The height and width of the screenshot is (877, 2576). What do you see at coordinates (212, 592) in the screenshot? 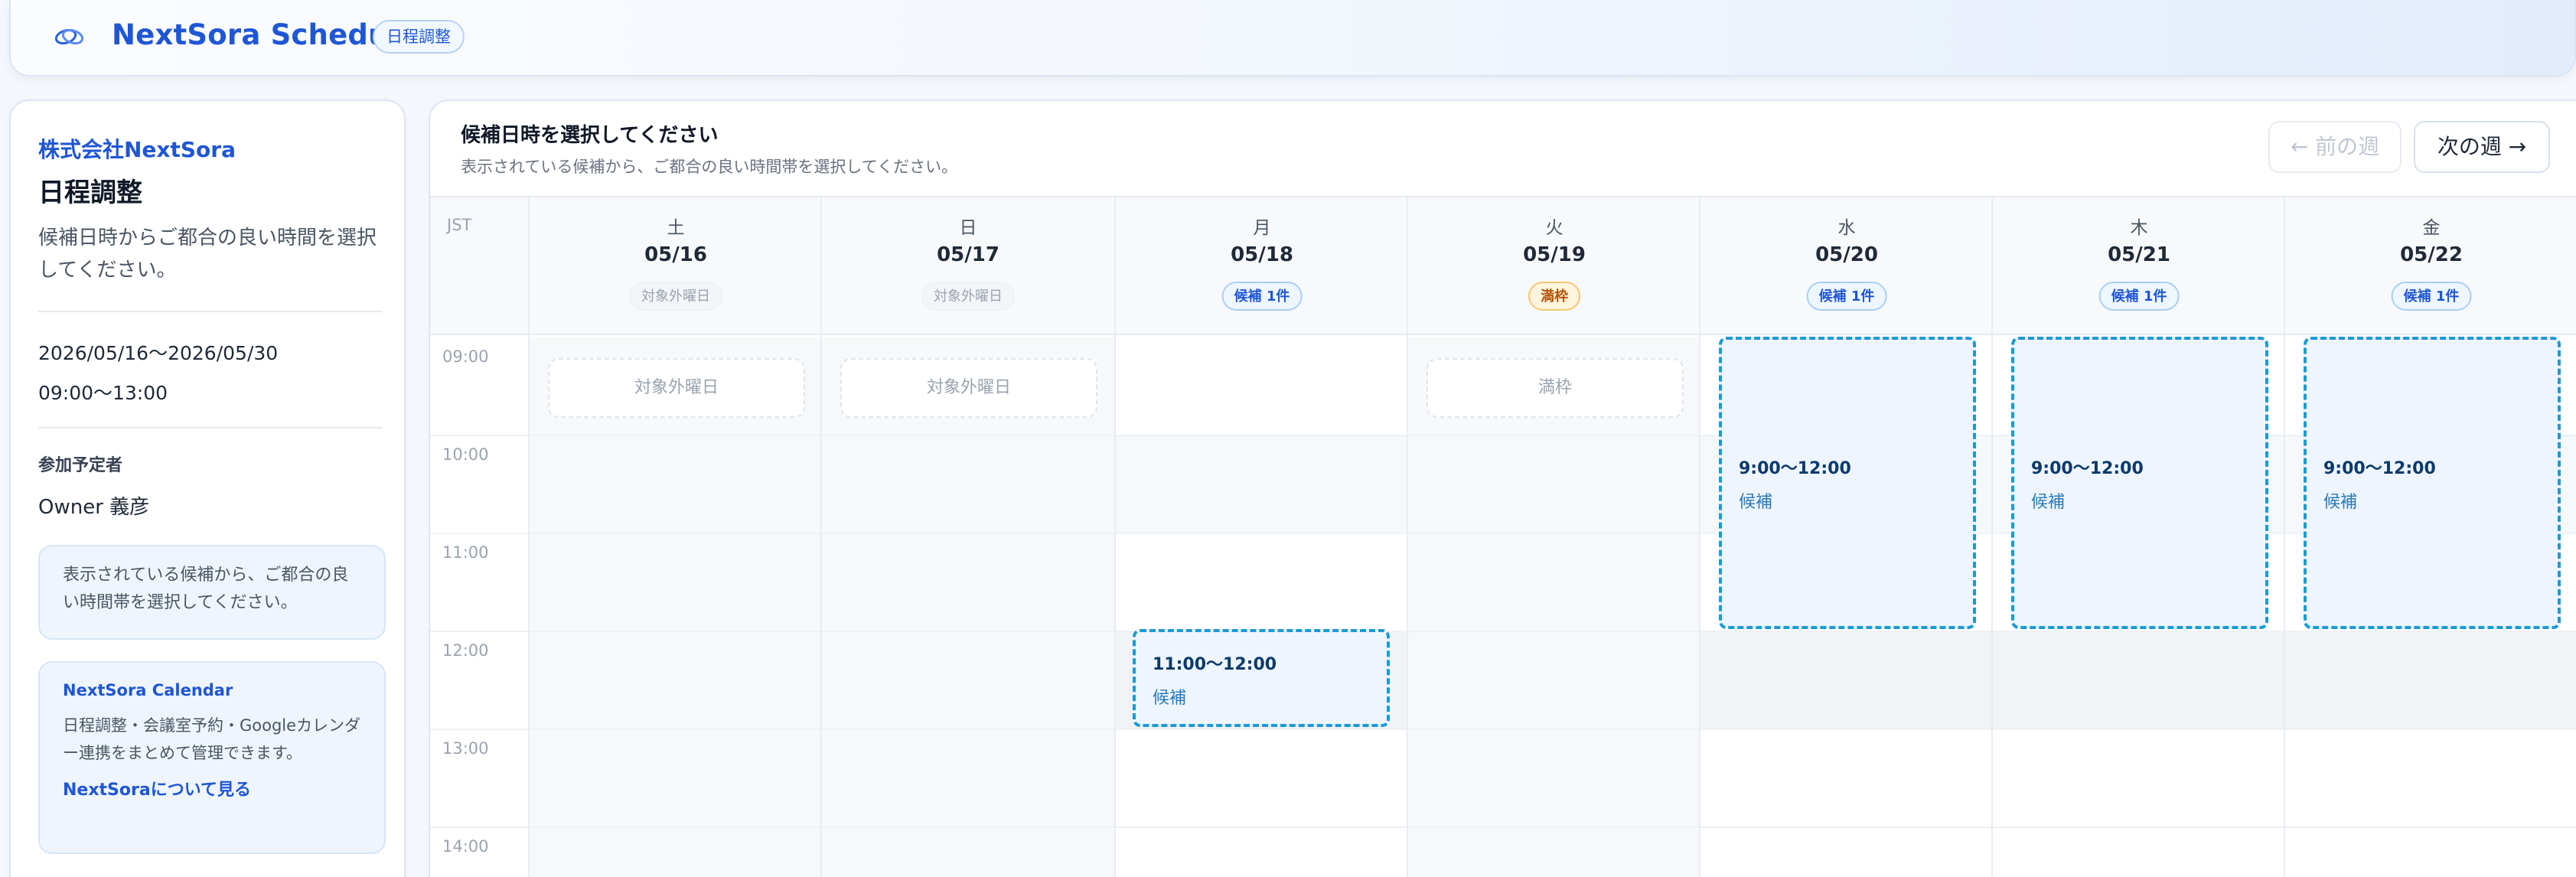
I see `info-box: 表示されている候補から、ご都合の良い時間帯を選択してください。` at bounding box center [212, 592].